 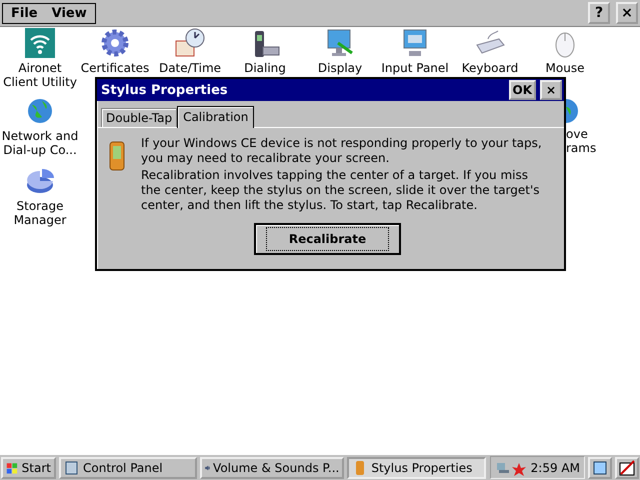 I want to click on recalibrate-button: Recalibrate, so click(x=327, y=239).